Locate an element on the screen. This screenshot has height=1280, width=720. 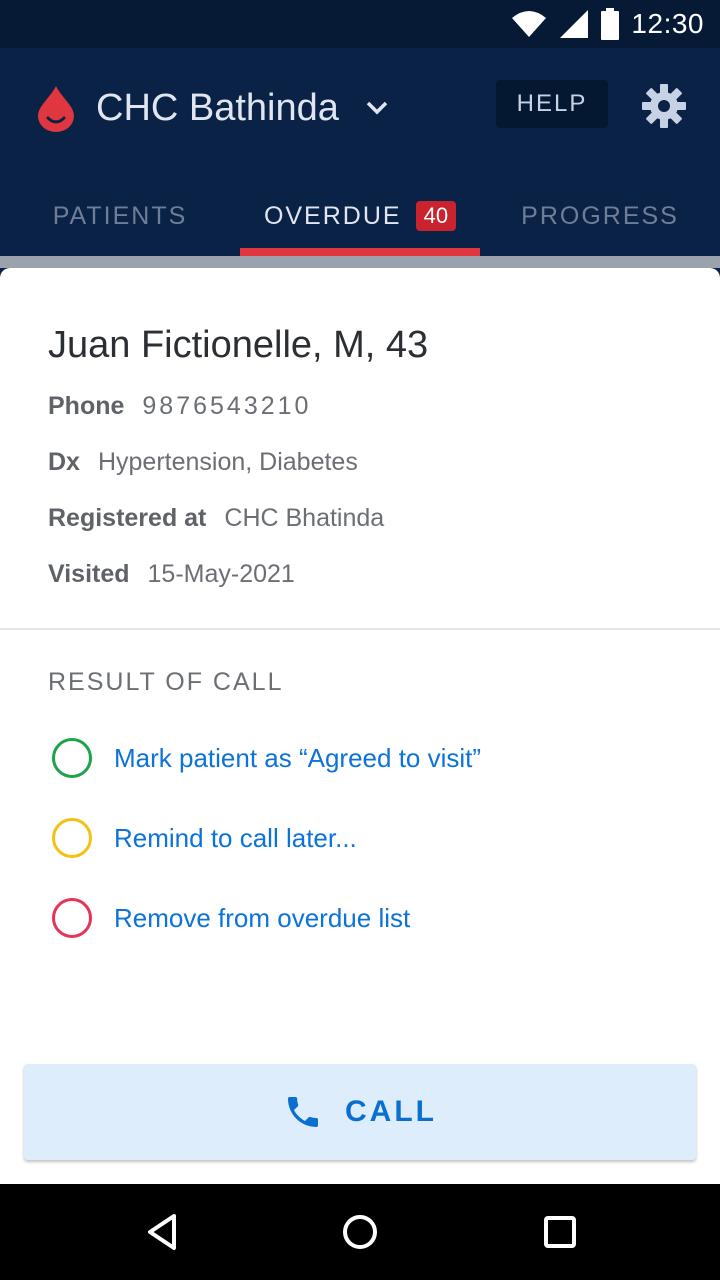
settings-gear-icon is located at coordinates (664, 106).